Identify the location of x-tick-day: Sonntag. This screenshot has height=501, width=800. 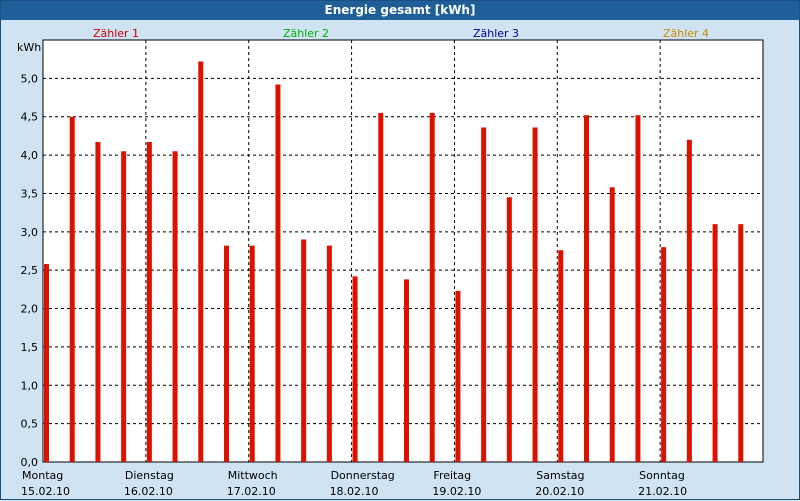
(662, 475).